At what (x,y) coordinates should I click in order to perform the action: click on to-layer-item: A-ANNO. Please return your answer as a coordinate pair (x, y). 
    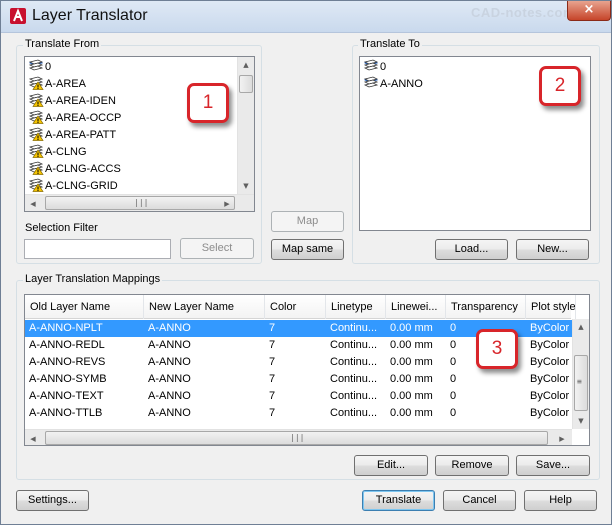
    Looking at the image, I should click on (393, 84).